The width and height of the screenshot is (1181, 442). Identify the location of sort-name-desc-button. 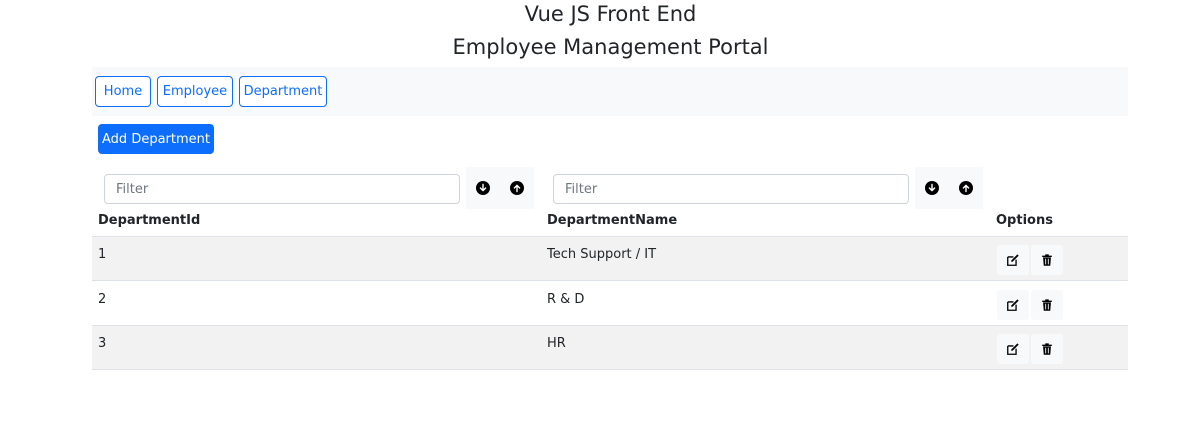
(932, 188).